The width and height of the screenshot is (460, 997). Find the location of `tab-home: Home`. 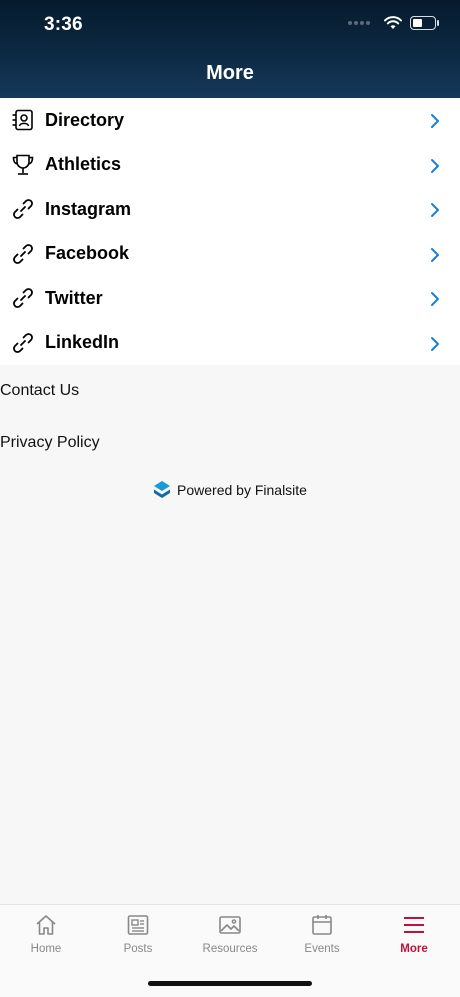

tab-home: Home is located at coordinates (46, 934).